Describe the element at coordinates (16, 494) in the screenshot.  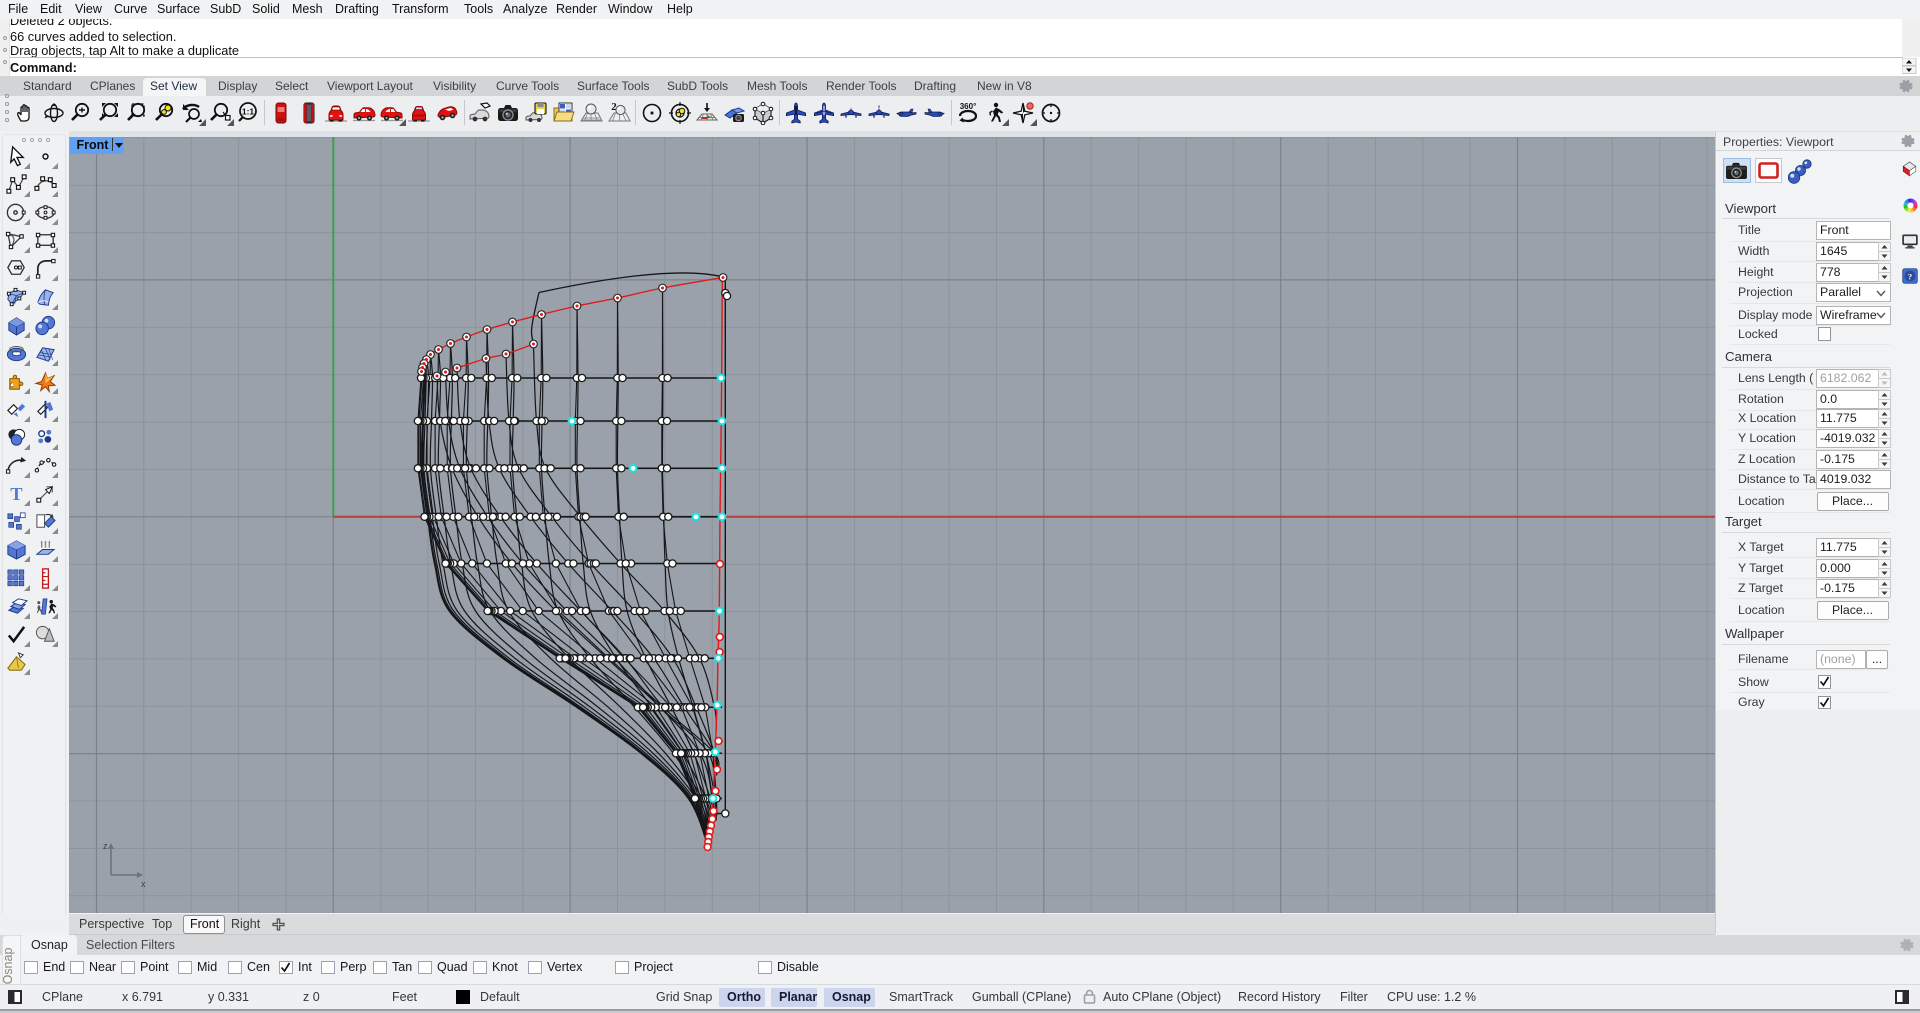
I see `svg-text: T` at that location.